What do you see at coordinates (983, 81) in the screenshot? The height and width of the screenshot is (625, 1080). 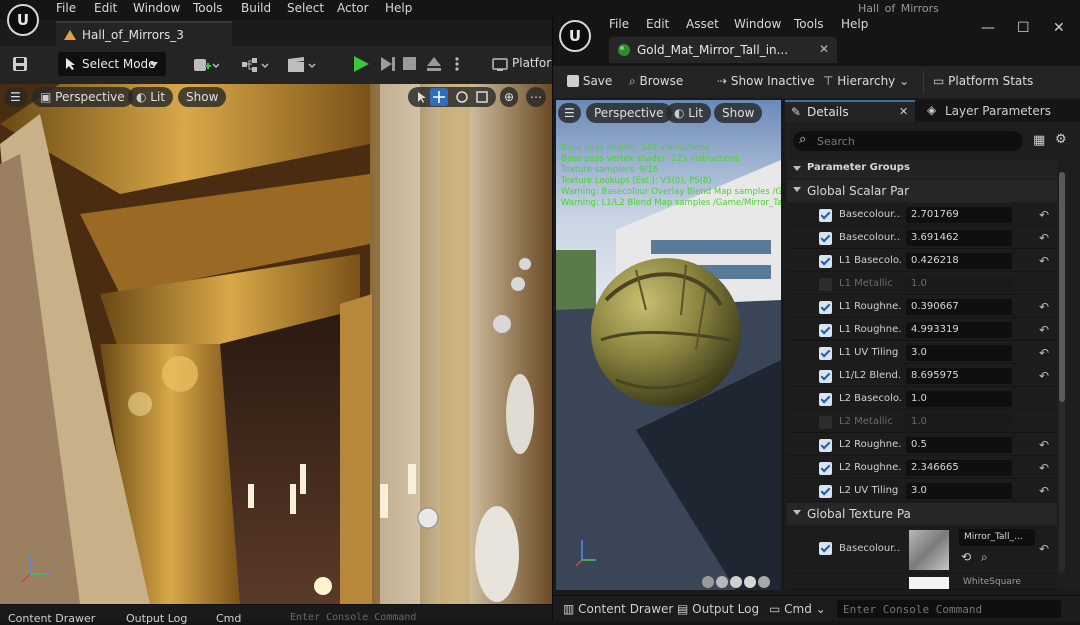 I see `platform-stats-button: ▭ Platform Stats` at bounding box center [983, 81].